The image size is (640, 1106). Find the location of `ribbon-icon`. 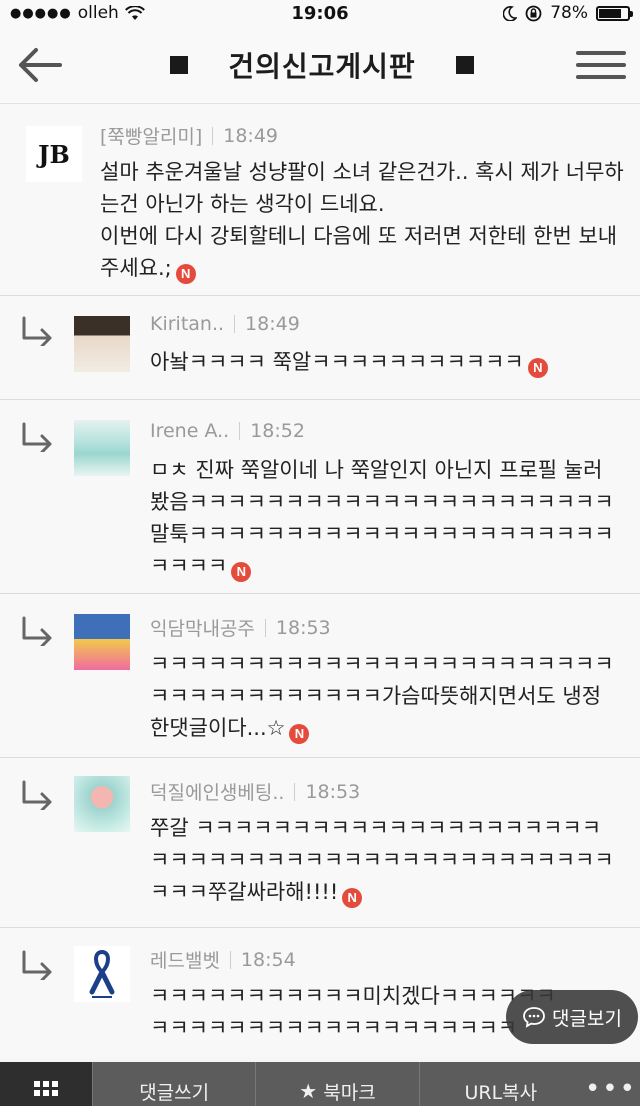

ribbon-icon is located at coordinates (102, 973).